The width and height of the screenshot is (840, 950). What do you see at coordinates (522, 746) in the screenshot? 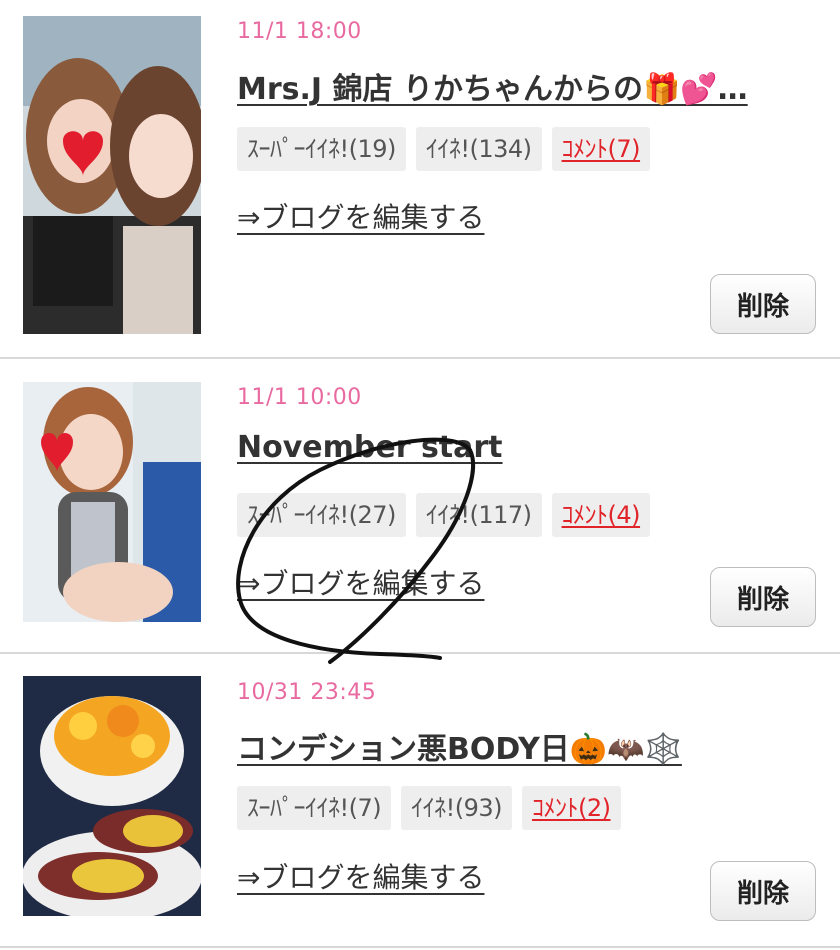
I see `post-title: コンデション悪BODY日🎃🦇🕸️` at bounding box center [522, 746].